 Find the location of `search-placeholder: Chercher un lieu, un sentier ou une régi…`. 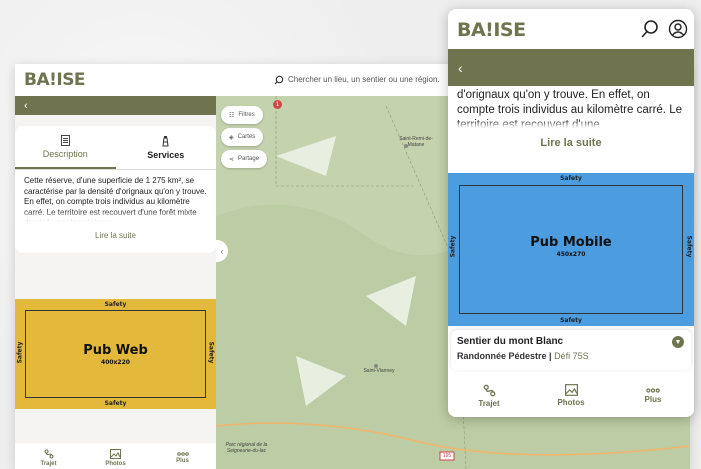

search-placeholder: Chercher un lieu, un sentier ou une régi… is located at coordinates (364, 79).